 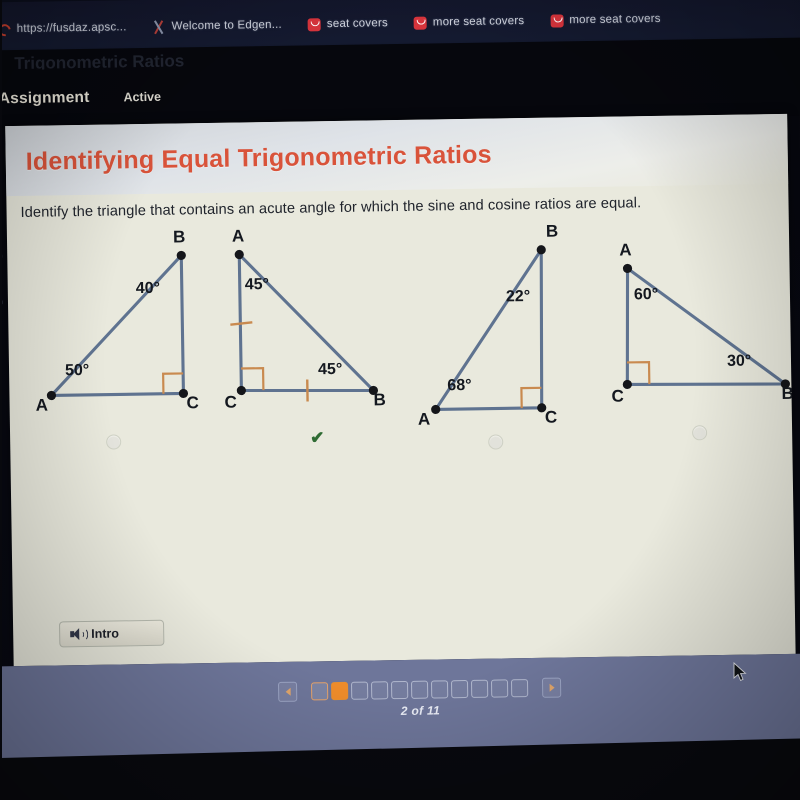 I want to click on tab-label: seat covers, so click(x=357, y=24).